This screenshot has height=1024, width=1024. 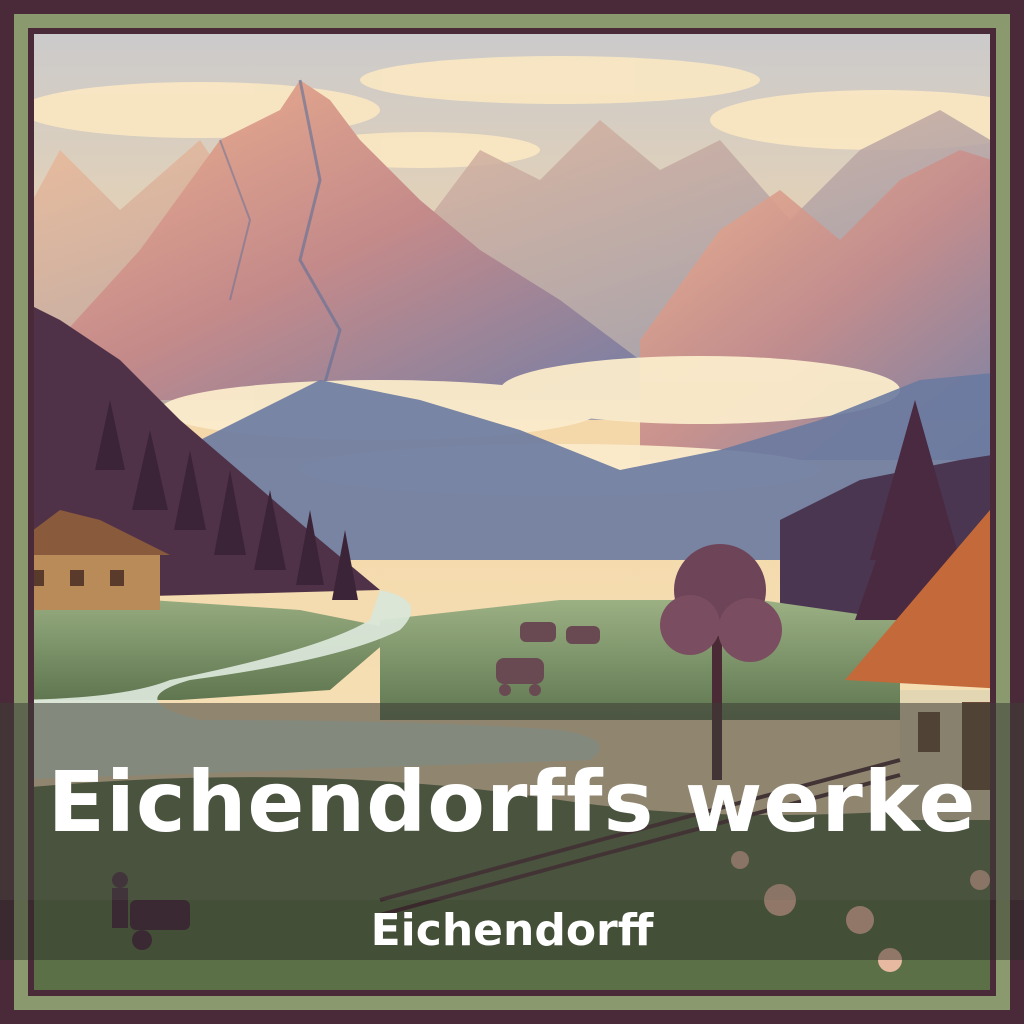 I want to click on meadow-mid, so click(x=640, y=660).